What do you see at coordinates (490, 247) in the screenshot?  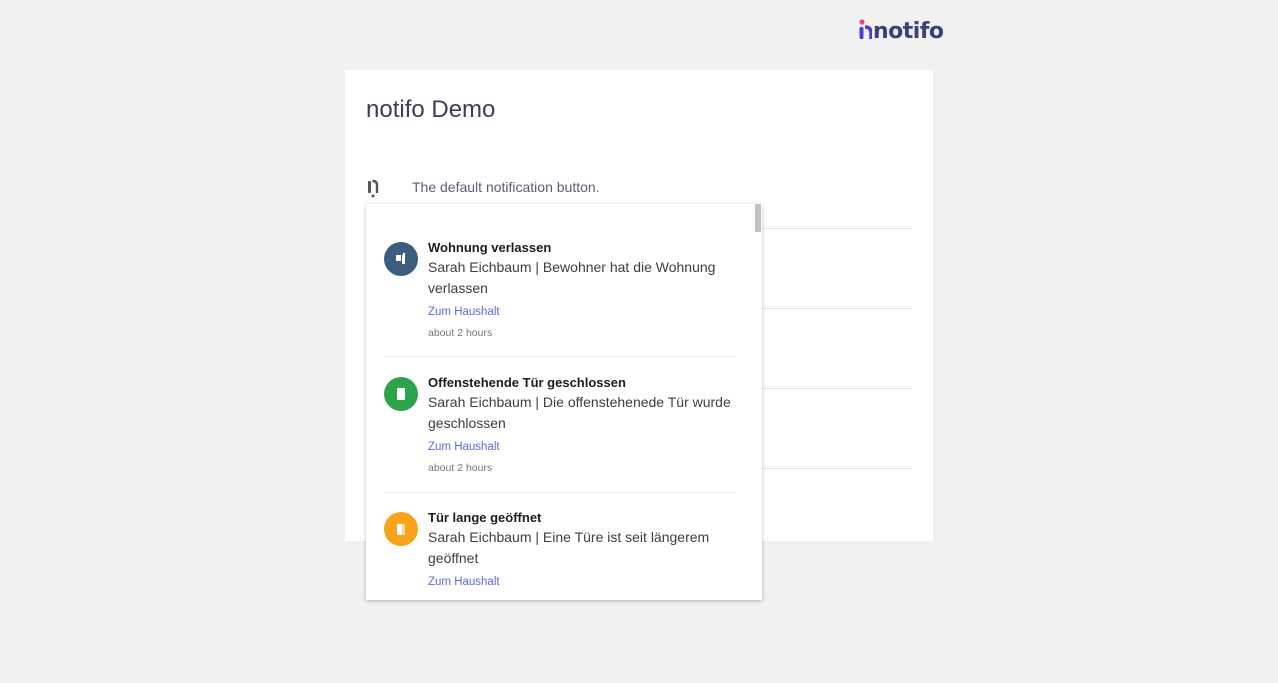 I see `notification-title: Wohnung verlassen` at bounding box center [490, 247].